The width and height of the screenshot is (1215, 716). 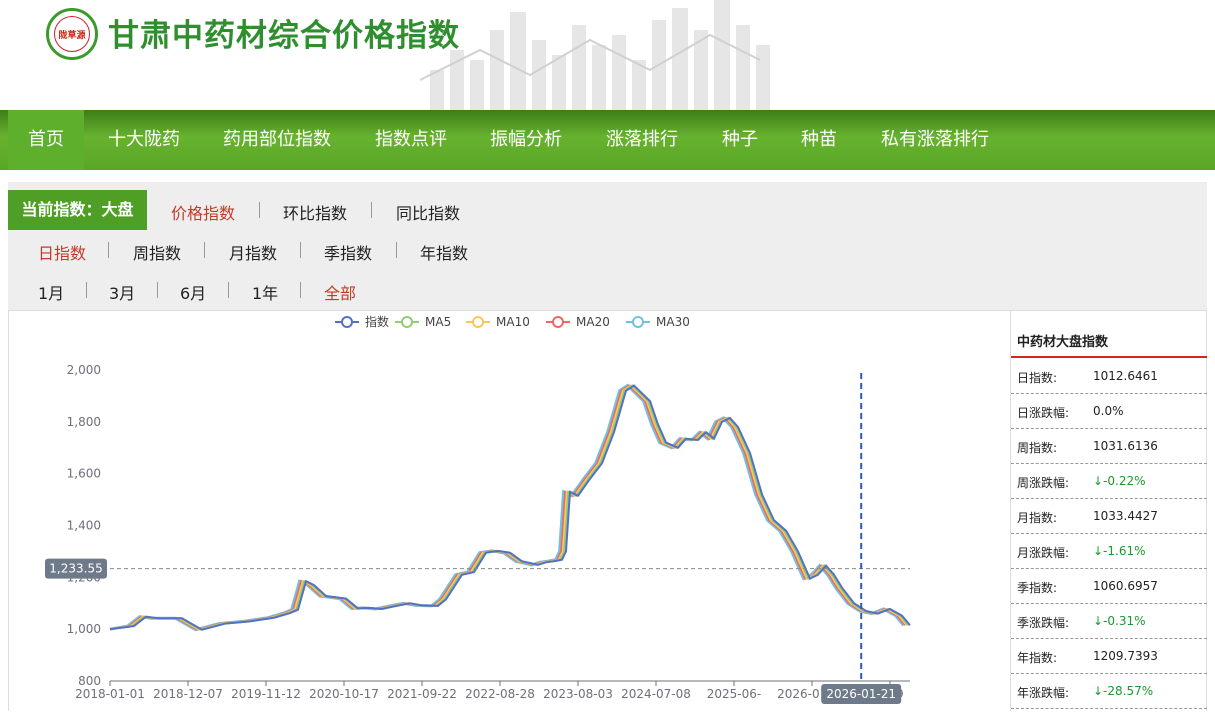 What do you see at coordinates (75, 569) in the screenshot?
I see `crosshair-y-label: 1,233.55` at bounding box center [75, 569].